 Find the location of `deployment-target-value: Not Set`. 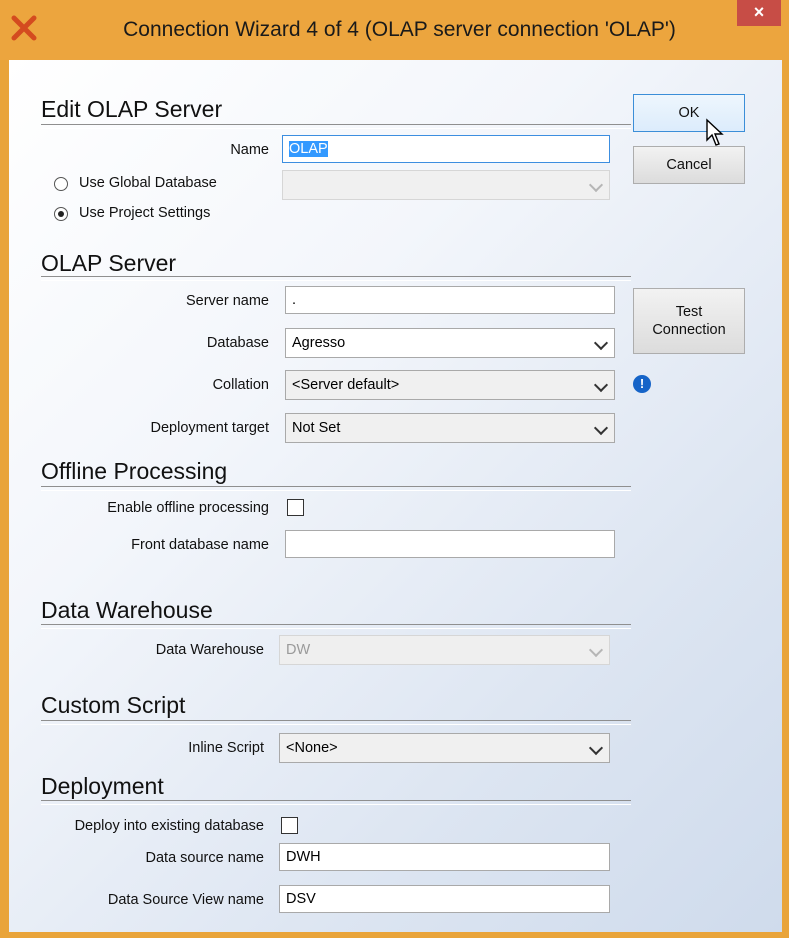

deployment-target-value: Not Set is located at coordinates (316, 428).